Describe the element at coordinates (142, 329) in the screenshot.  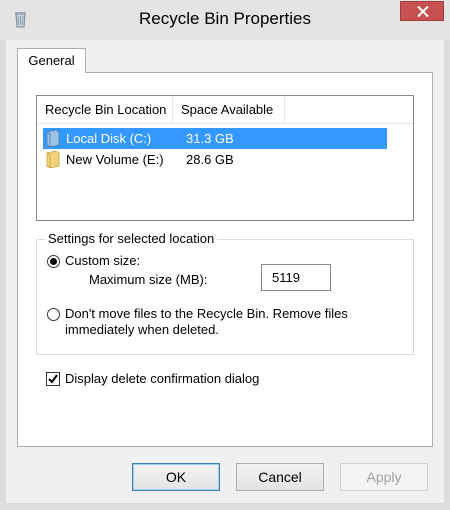
I see `dont-move-files-label-line2: immediately when deleted.` at that location.